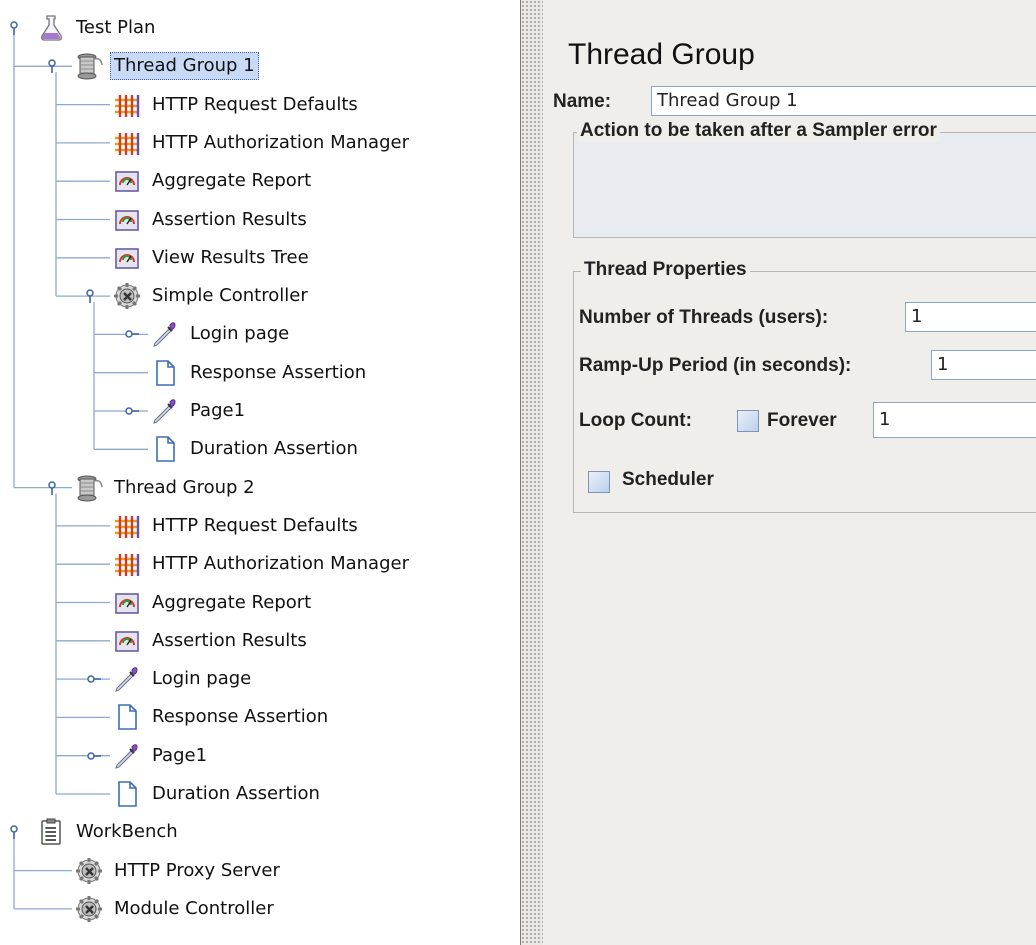 Image resolution: width=1036 pixels, height=945 pixels. I want to click on tree-node-thread-group-2: Thread Group 2, so click(166, 488).